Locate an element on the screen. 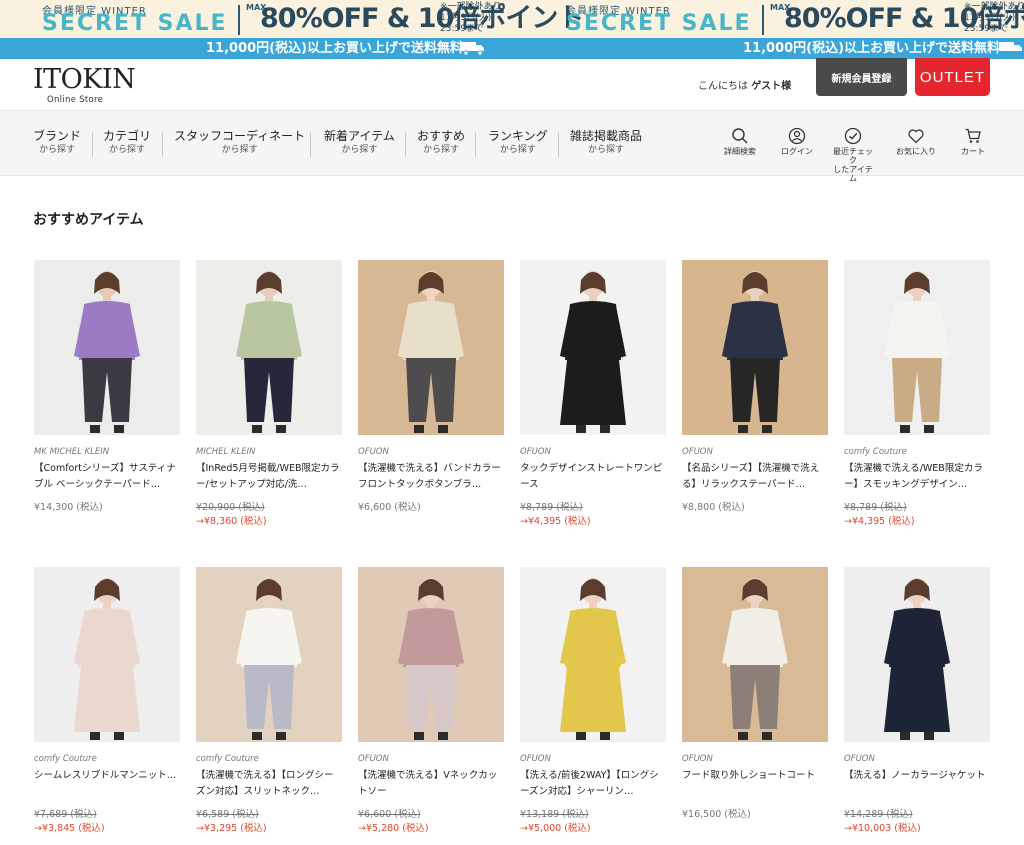 The height and width of the screenshot is (845, 1024). nav-magazine: 雑誌掲載商品 から探す is located at coordinates (606, 142).